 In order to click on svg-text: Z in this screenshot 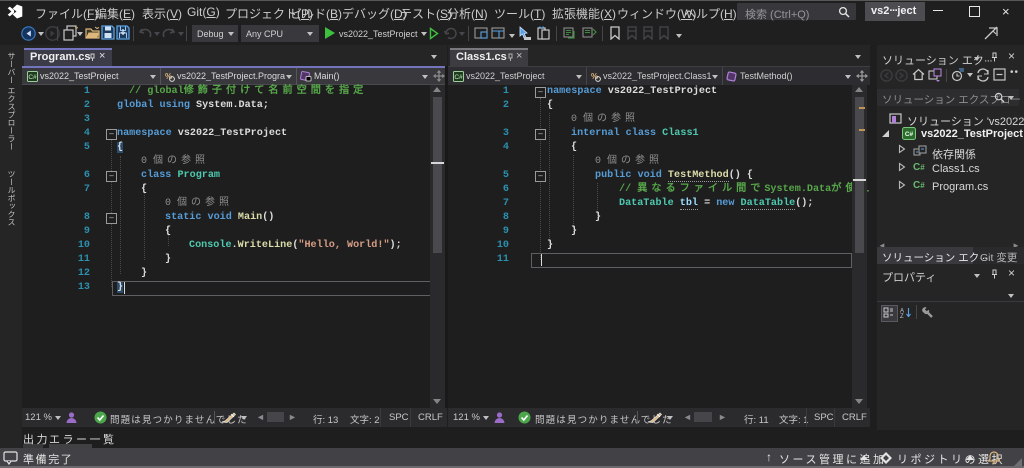, I will do `click(902, 316)`.